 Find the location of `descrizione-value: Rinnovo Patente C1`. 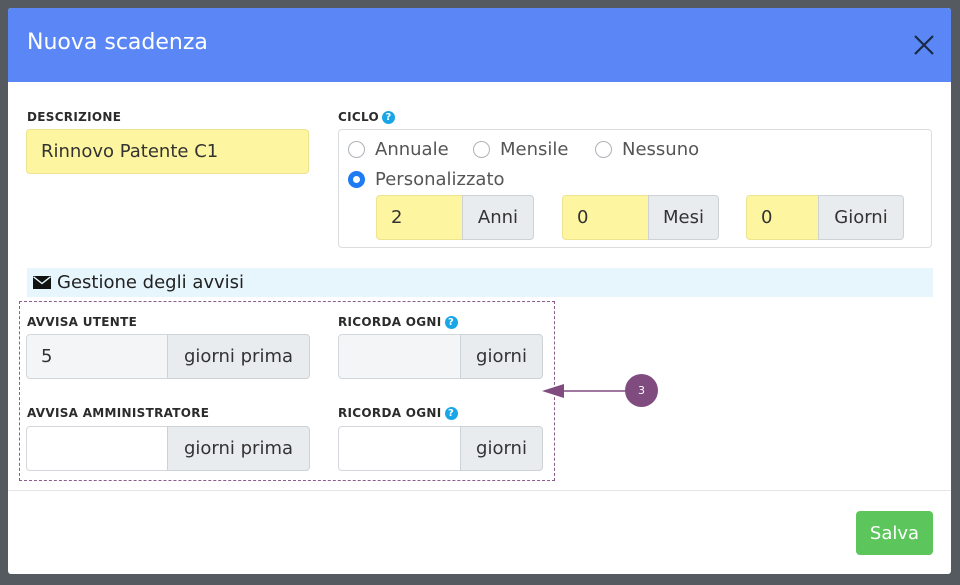

descrizione-value: Rinnovo Patente C1 is located at coordinates (130, 151).